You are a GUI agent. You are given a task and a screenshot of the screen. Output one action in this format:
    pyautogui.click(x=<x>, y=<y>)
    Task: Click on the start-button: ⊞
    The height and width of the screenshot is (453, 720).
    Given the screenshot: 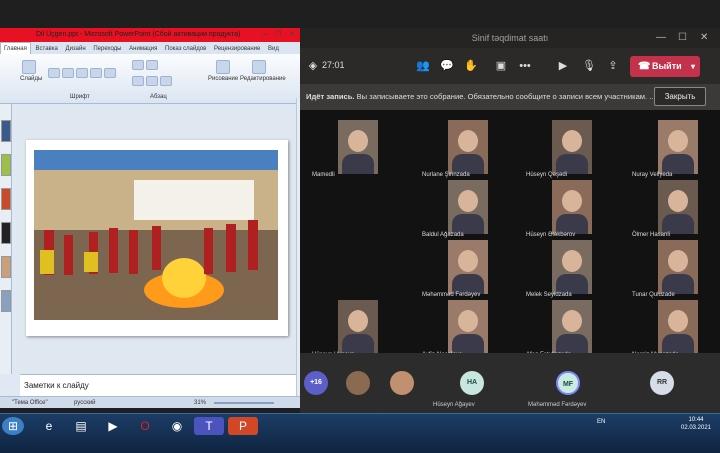 What is the action you would take?
    pyautogui.click(x=13, y=426)
    